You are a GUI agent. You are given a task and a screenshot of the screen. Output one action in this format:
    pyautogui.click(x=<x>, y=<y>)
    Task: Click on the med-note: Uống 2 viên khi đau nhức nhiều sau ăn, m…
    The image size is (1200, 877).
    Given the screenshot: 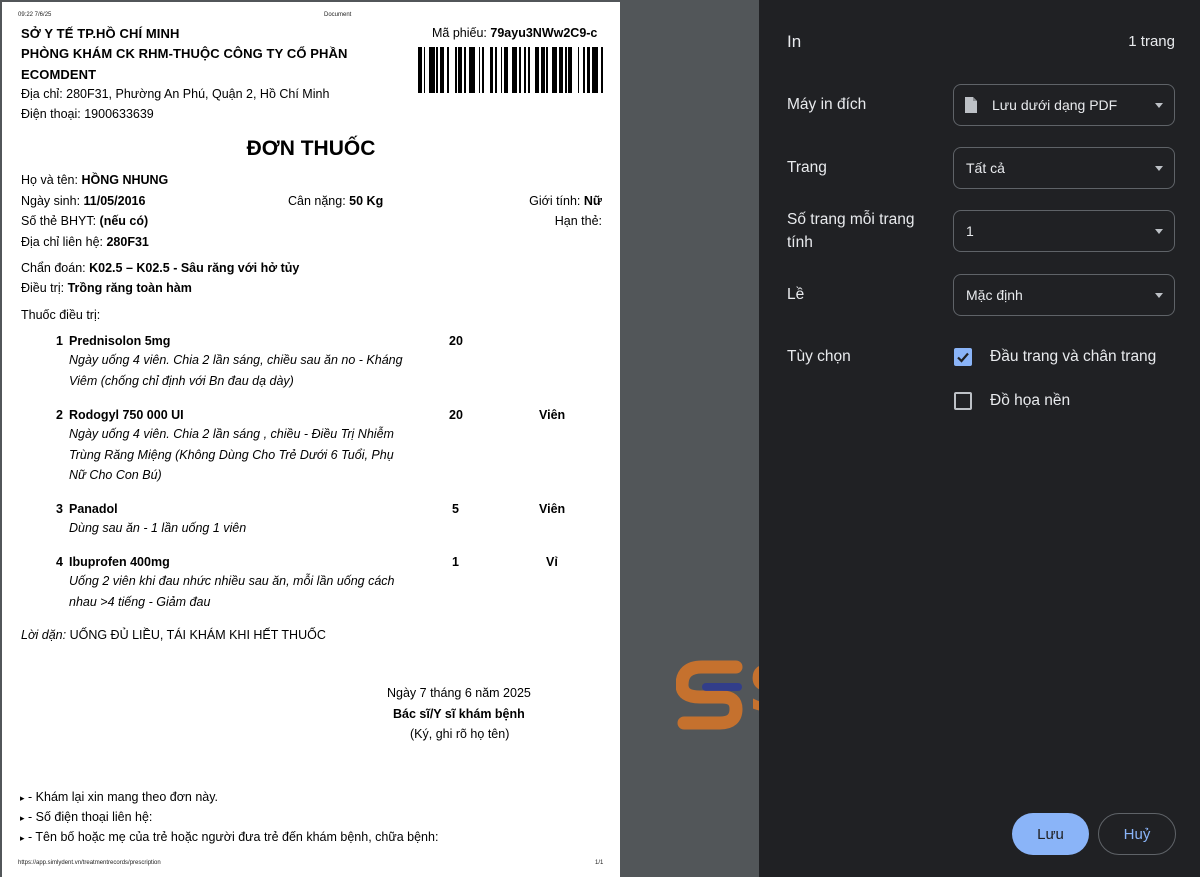 What is the action you would take?
    pyautogui.click(x=232, y=591)
    